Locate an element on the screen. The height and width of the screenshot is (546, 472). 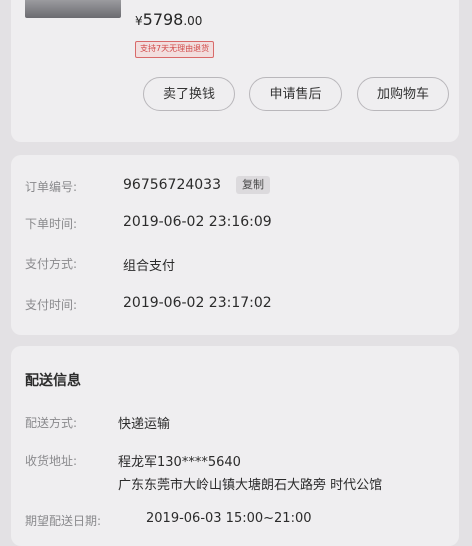
order-number-value: 96756724033 is located at coordinates (172, 185).